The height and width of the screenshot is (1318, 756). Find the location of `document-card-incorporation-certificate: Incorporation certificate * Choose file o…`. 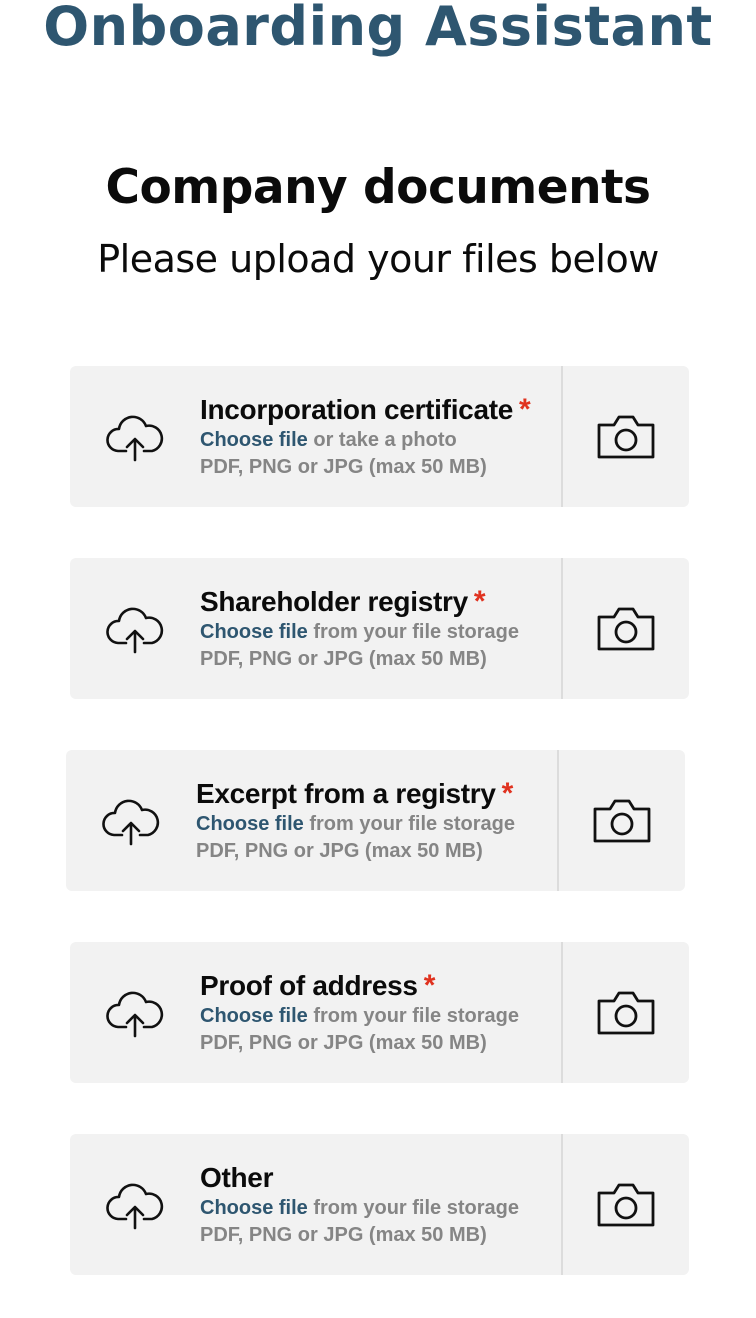

document-card-incorporation-certificate: Incorporation certificate * Choose file o… is located at coordinates (379, 436).